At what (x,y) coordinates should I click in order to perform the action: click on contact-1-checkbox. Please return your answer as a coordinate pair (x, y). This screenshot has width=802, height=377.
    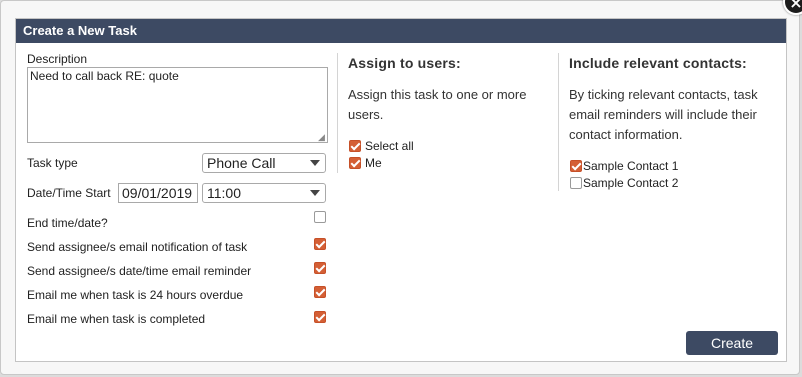
    Looking at the image, I should click on (576, 166).